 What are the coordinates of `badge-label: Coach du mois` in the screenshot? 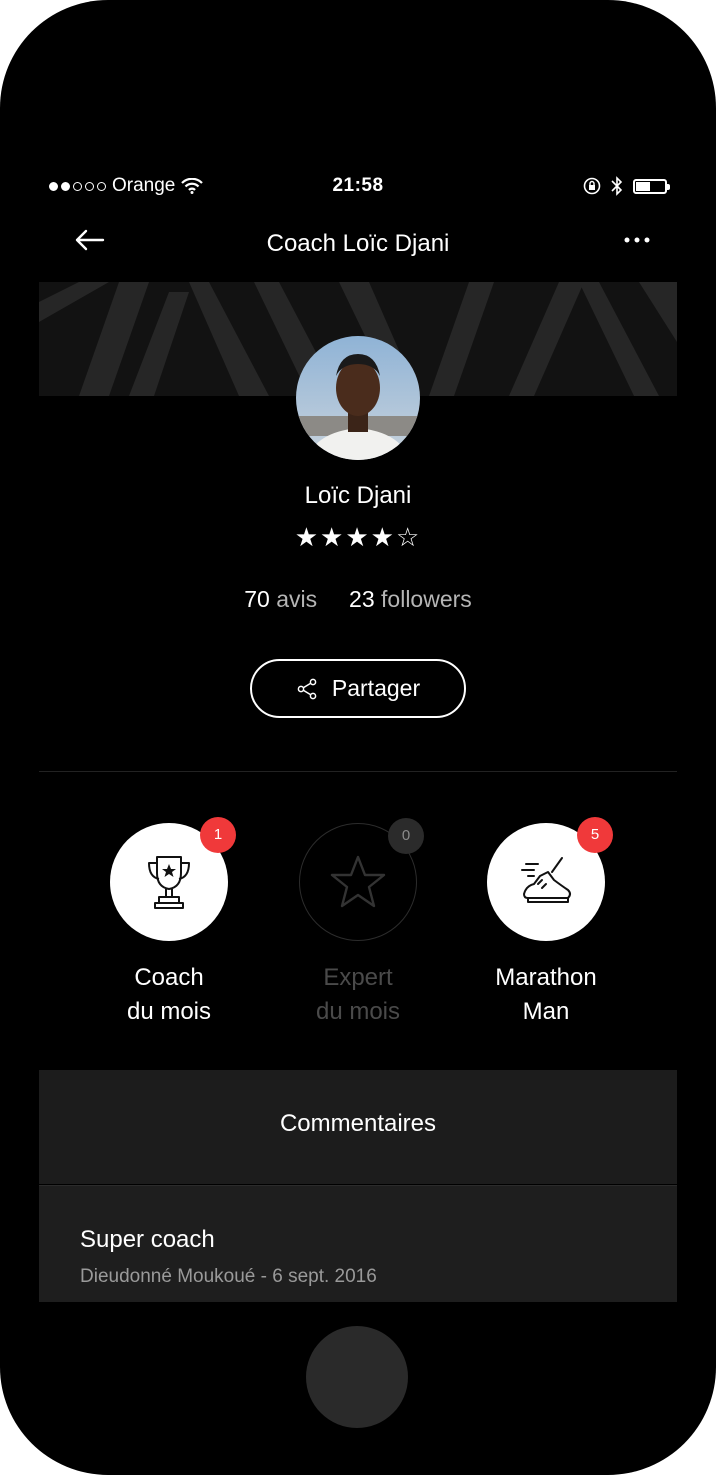 It's located at (169, 995).